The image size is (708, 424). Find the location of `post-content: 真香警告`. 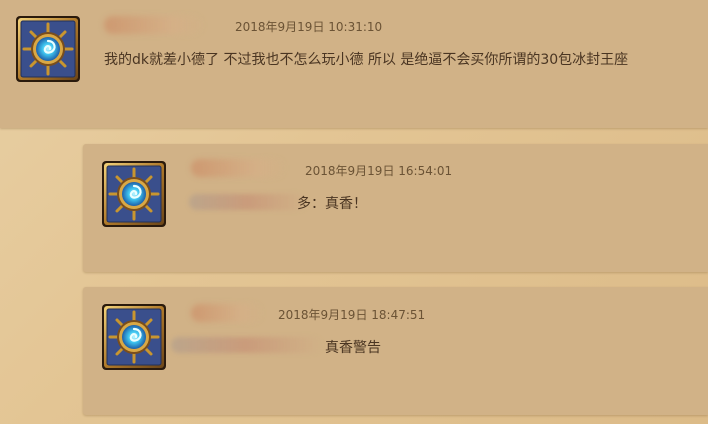

post-content: 真香警告 is located at coordinates (353, 348).